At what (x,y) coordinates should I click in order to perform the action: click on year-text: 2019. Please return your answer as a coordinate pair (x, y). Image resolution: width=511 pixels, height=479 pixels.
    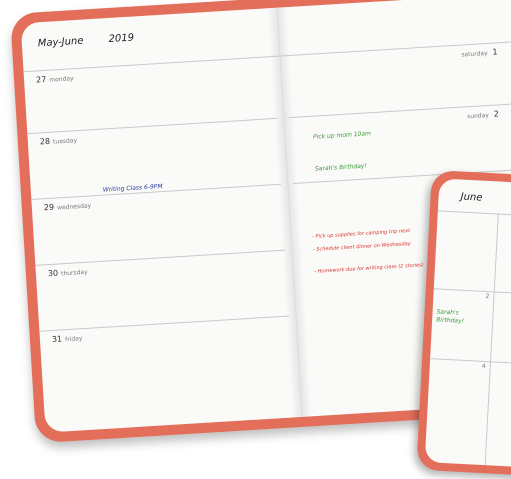
    Looking at the image, I should click on (121, 39).